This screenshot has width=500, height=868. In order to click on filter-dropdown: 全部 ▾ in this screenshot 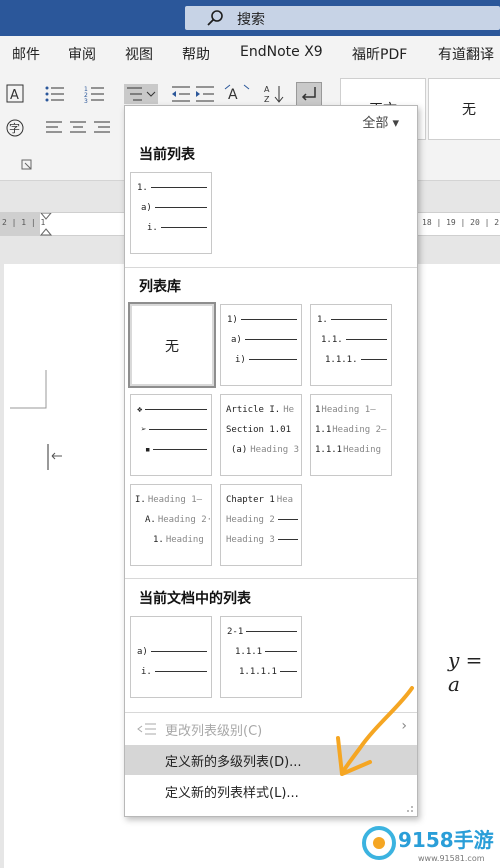, I will do `click(380, 121)`.